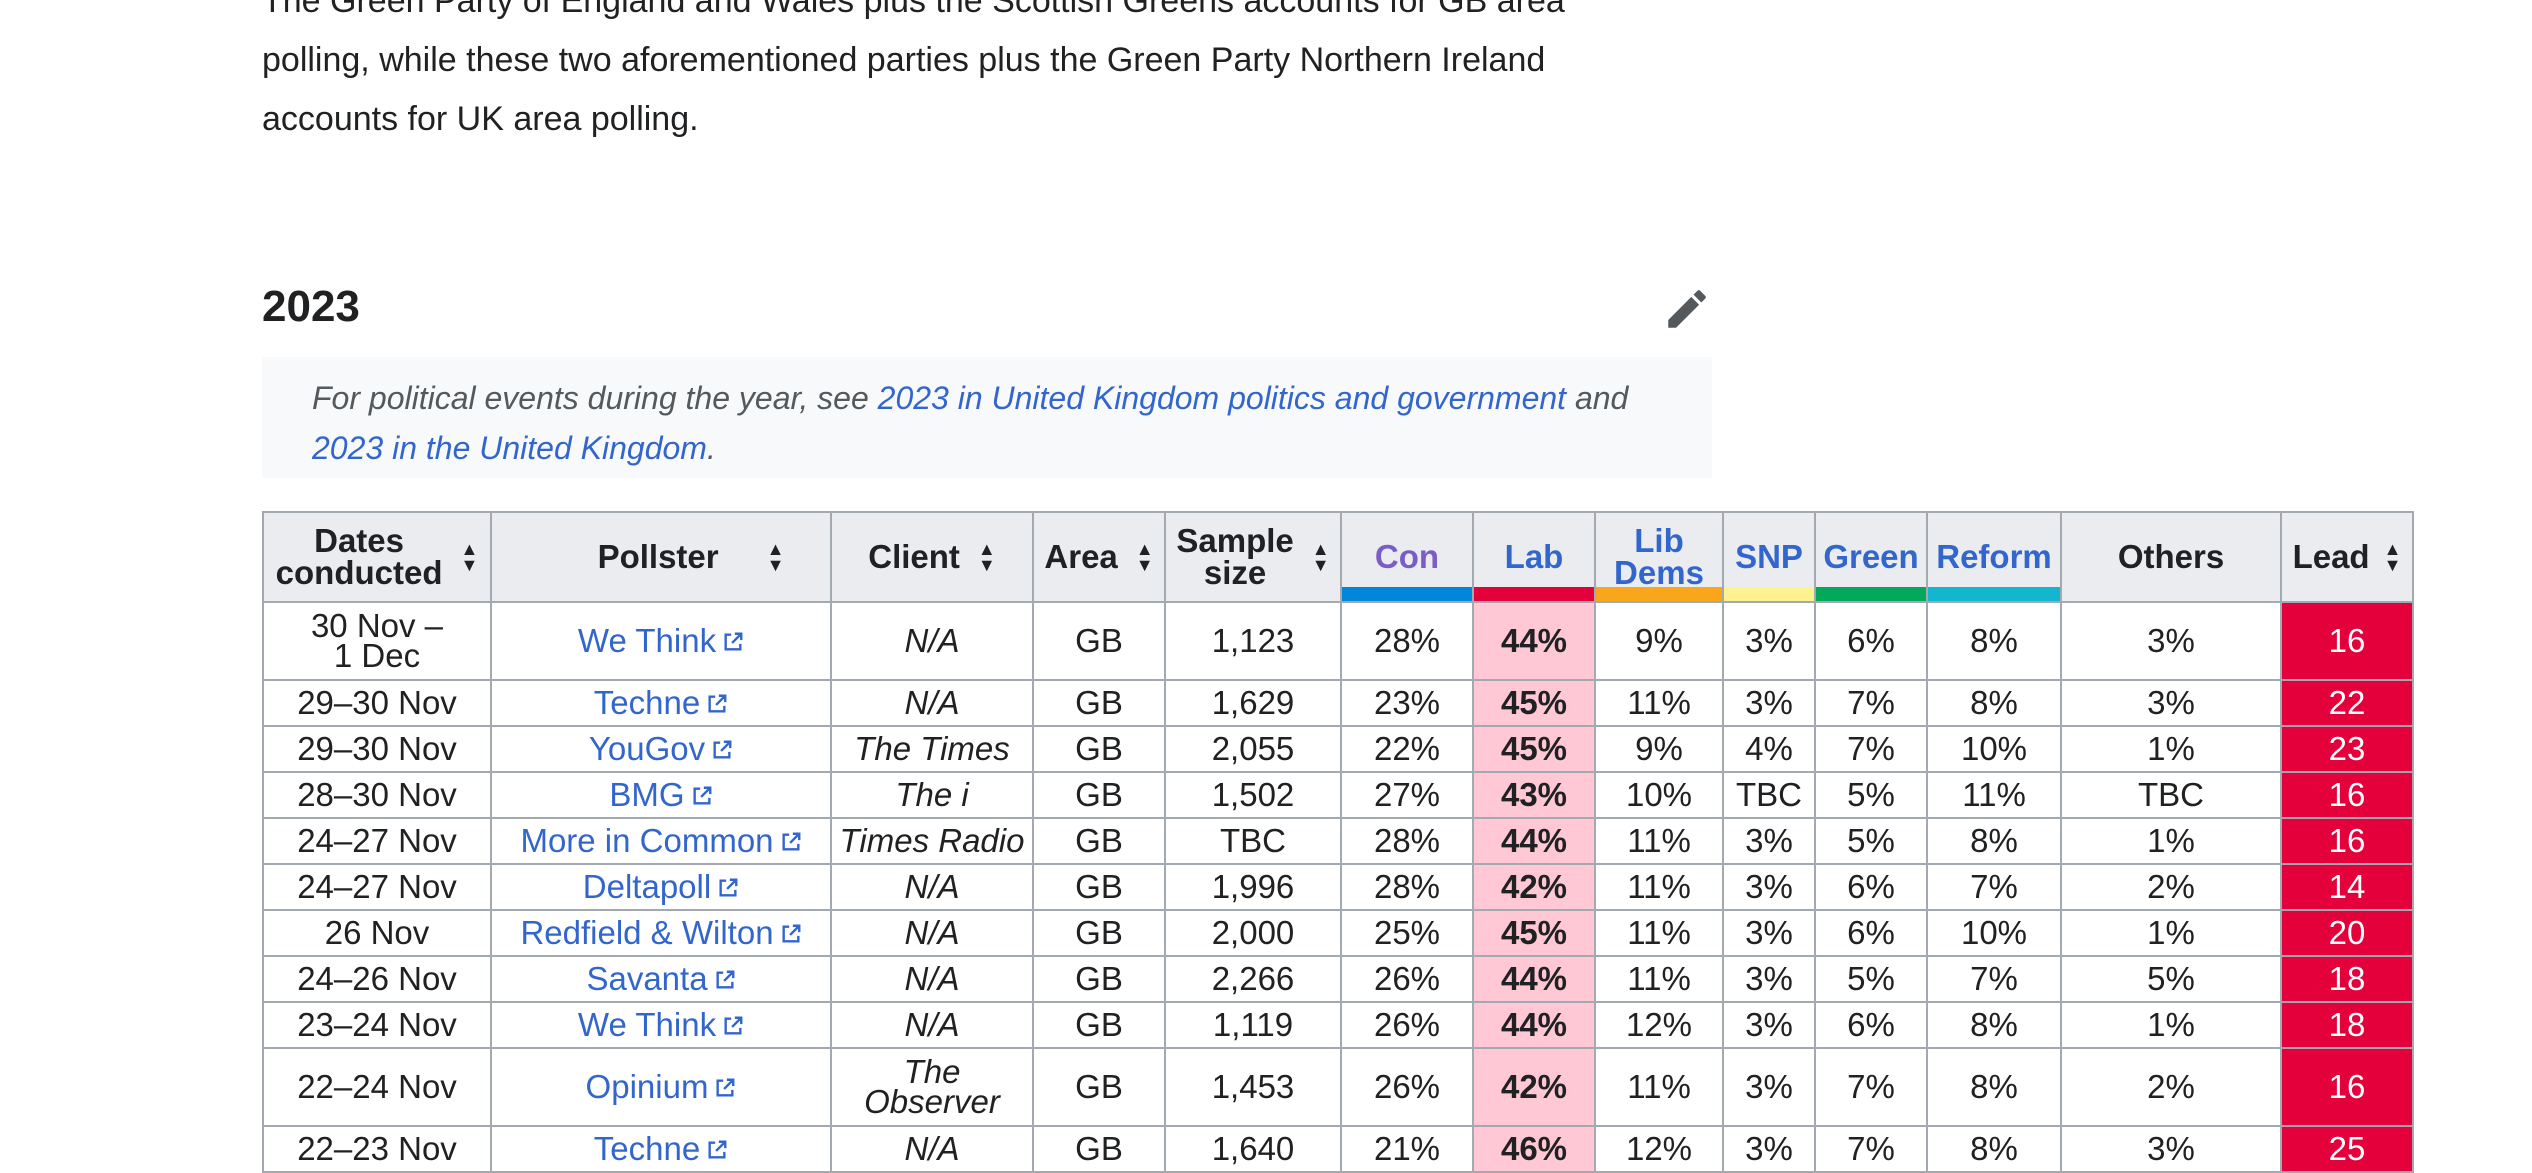  I want to click on header-sample: Sample size ▲ ▼, so click(1253, 557).